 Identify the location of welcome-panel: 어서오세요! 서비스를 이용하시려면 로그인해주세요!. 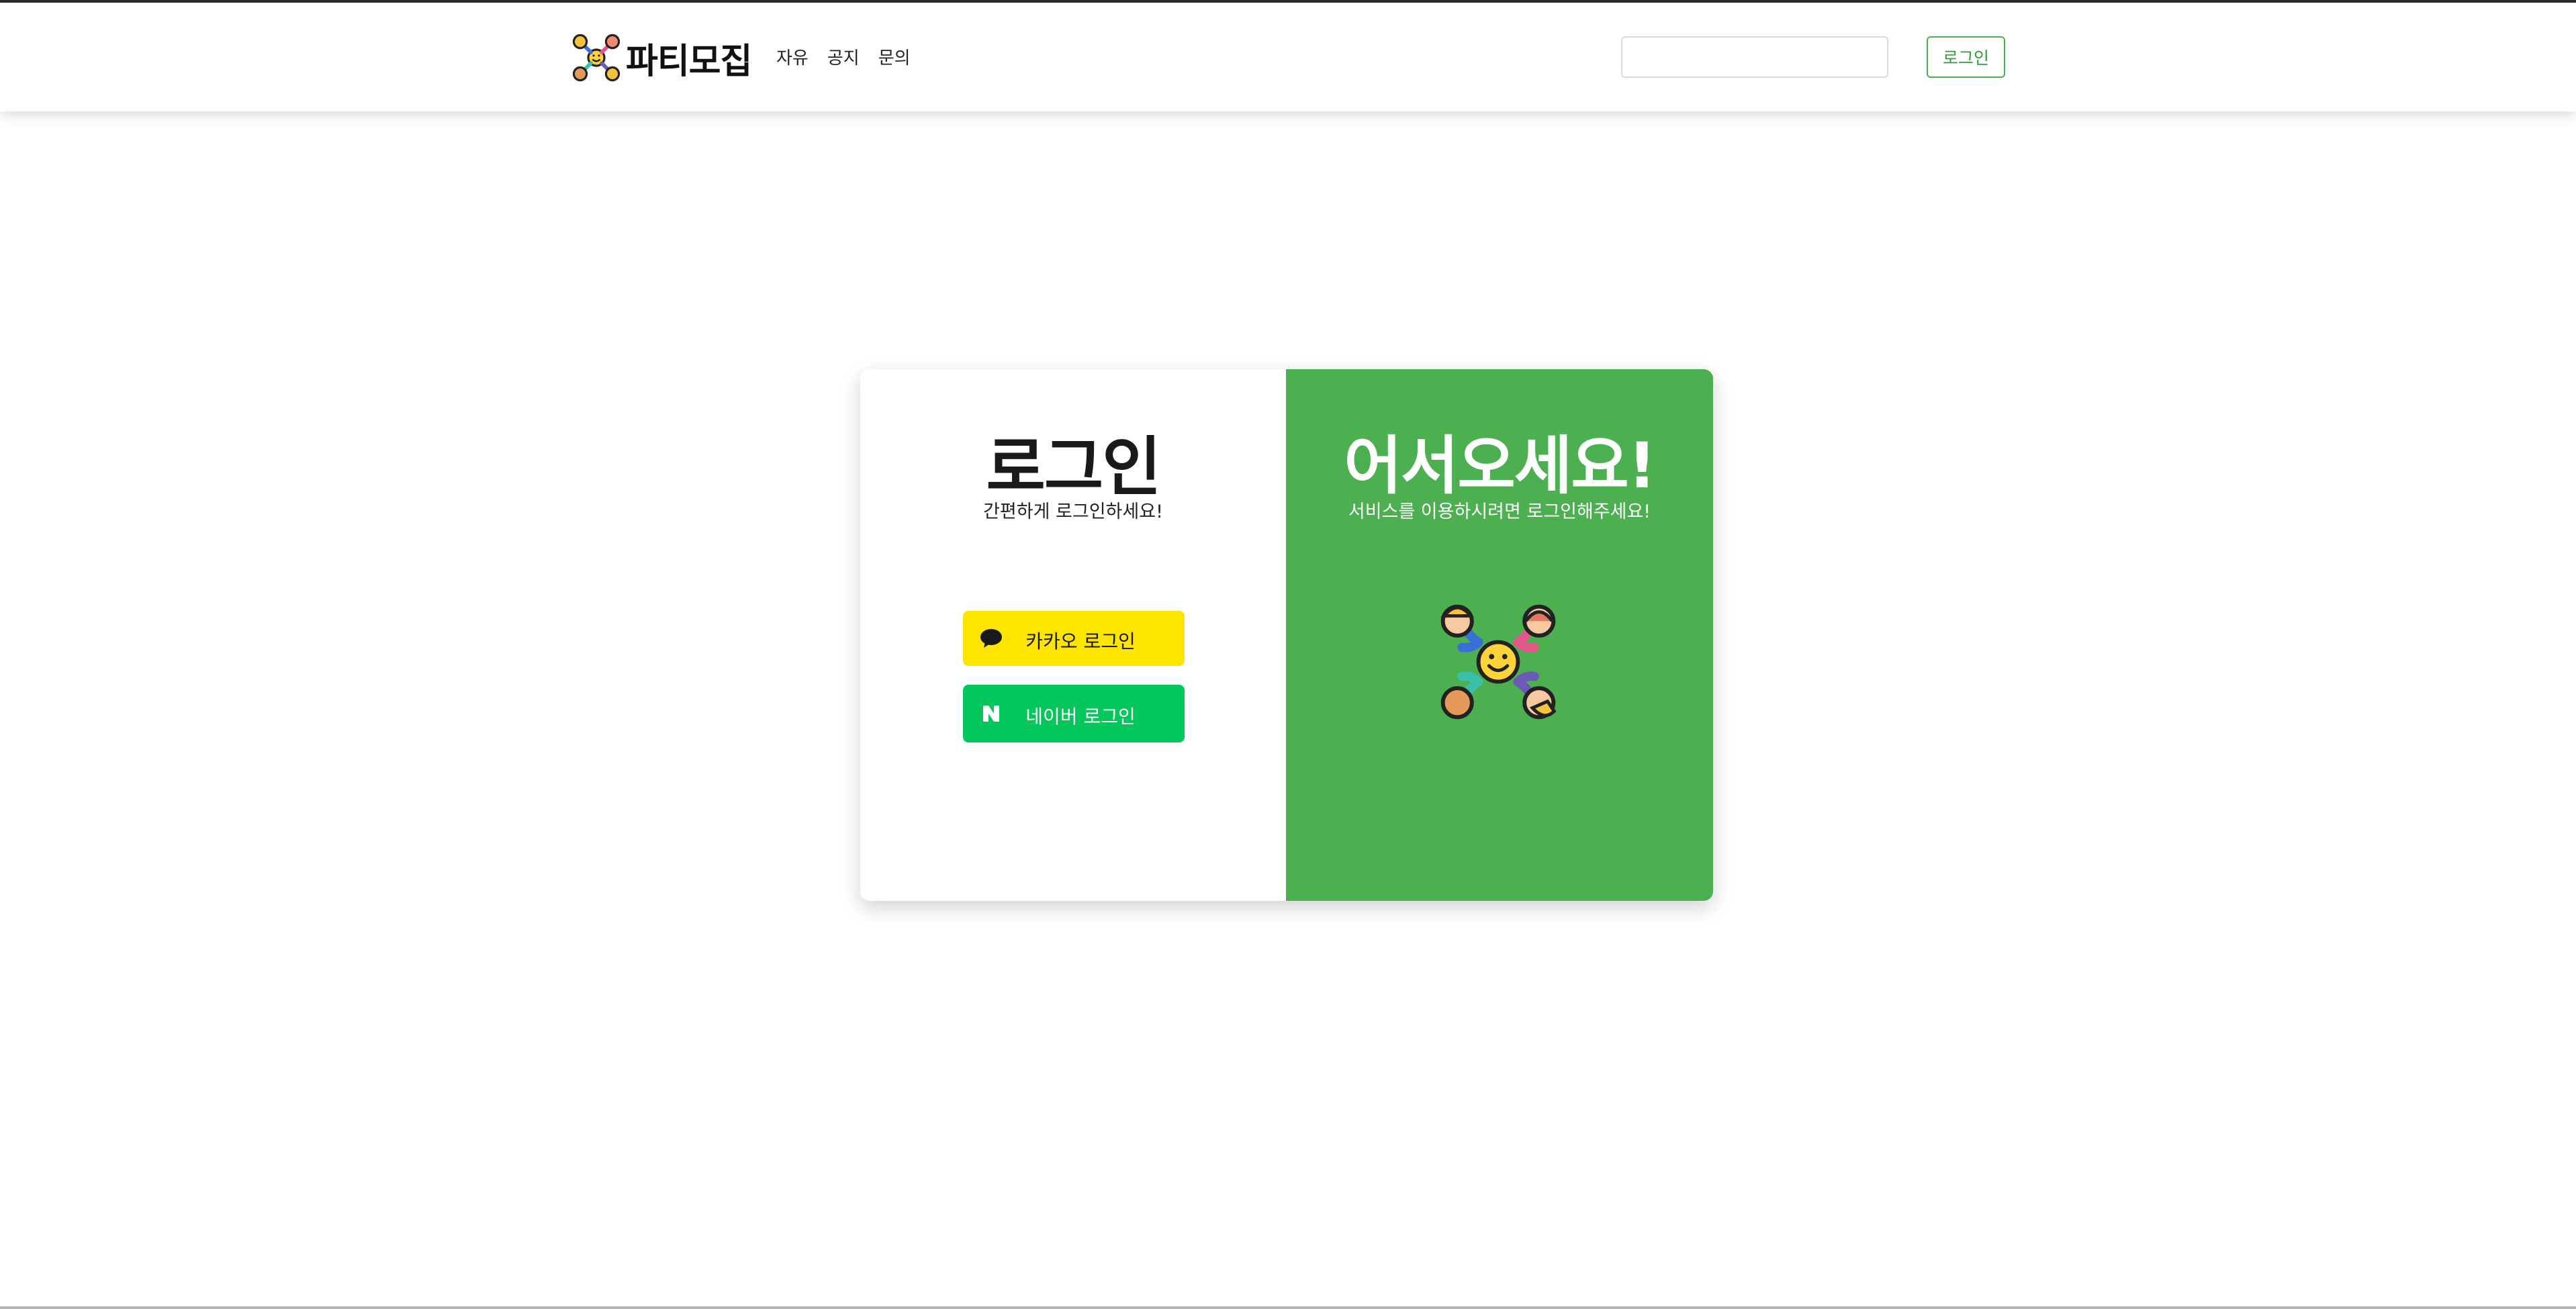
(1499, 635).